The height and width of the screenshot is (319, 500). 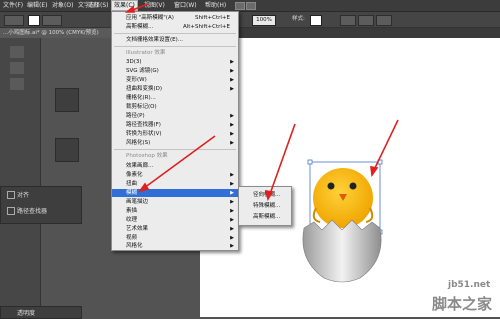 What do you see at coordinates (462, 304) in the screenshot?
I see `watermark-name: 脚本之家` at bounding box center [462, 304].